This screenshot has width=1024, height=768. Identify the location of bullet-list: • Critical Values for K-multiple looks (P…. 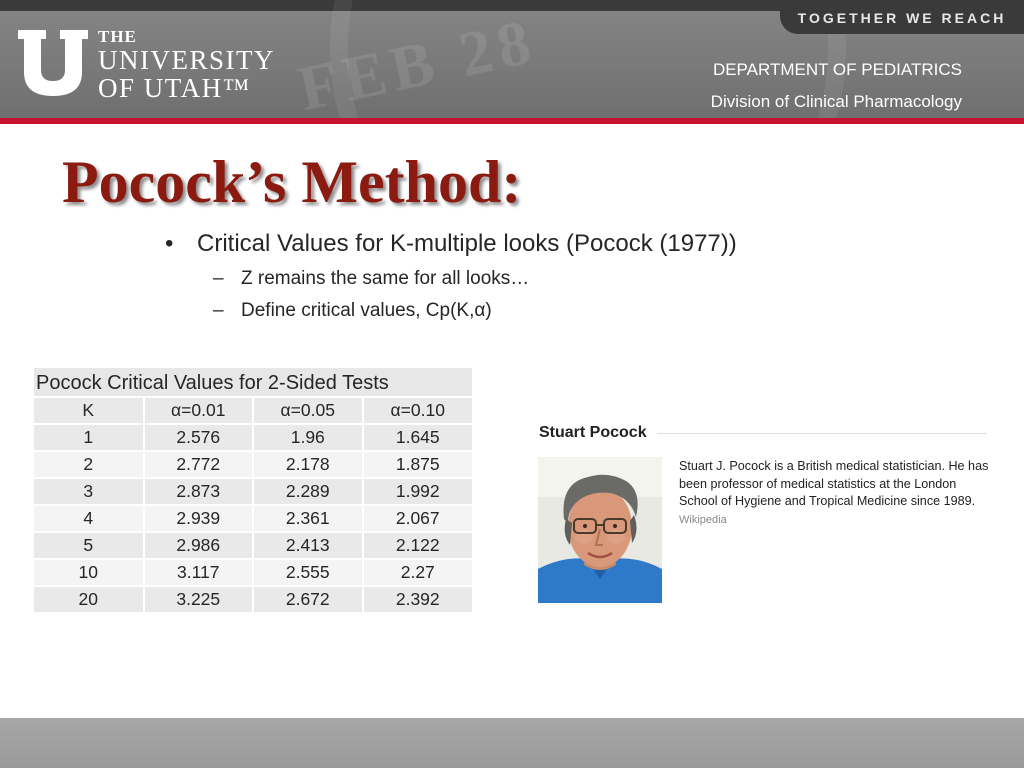
(451, 276).